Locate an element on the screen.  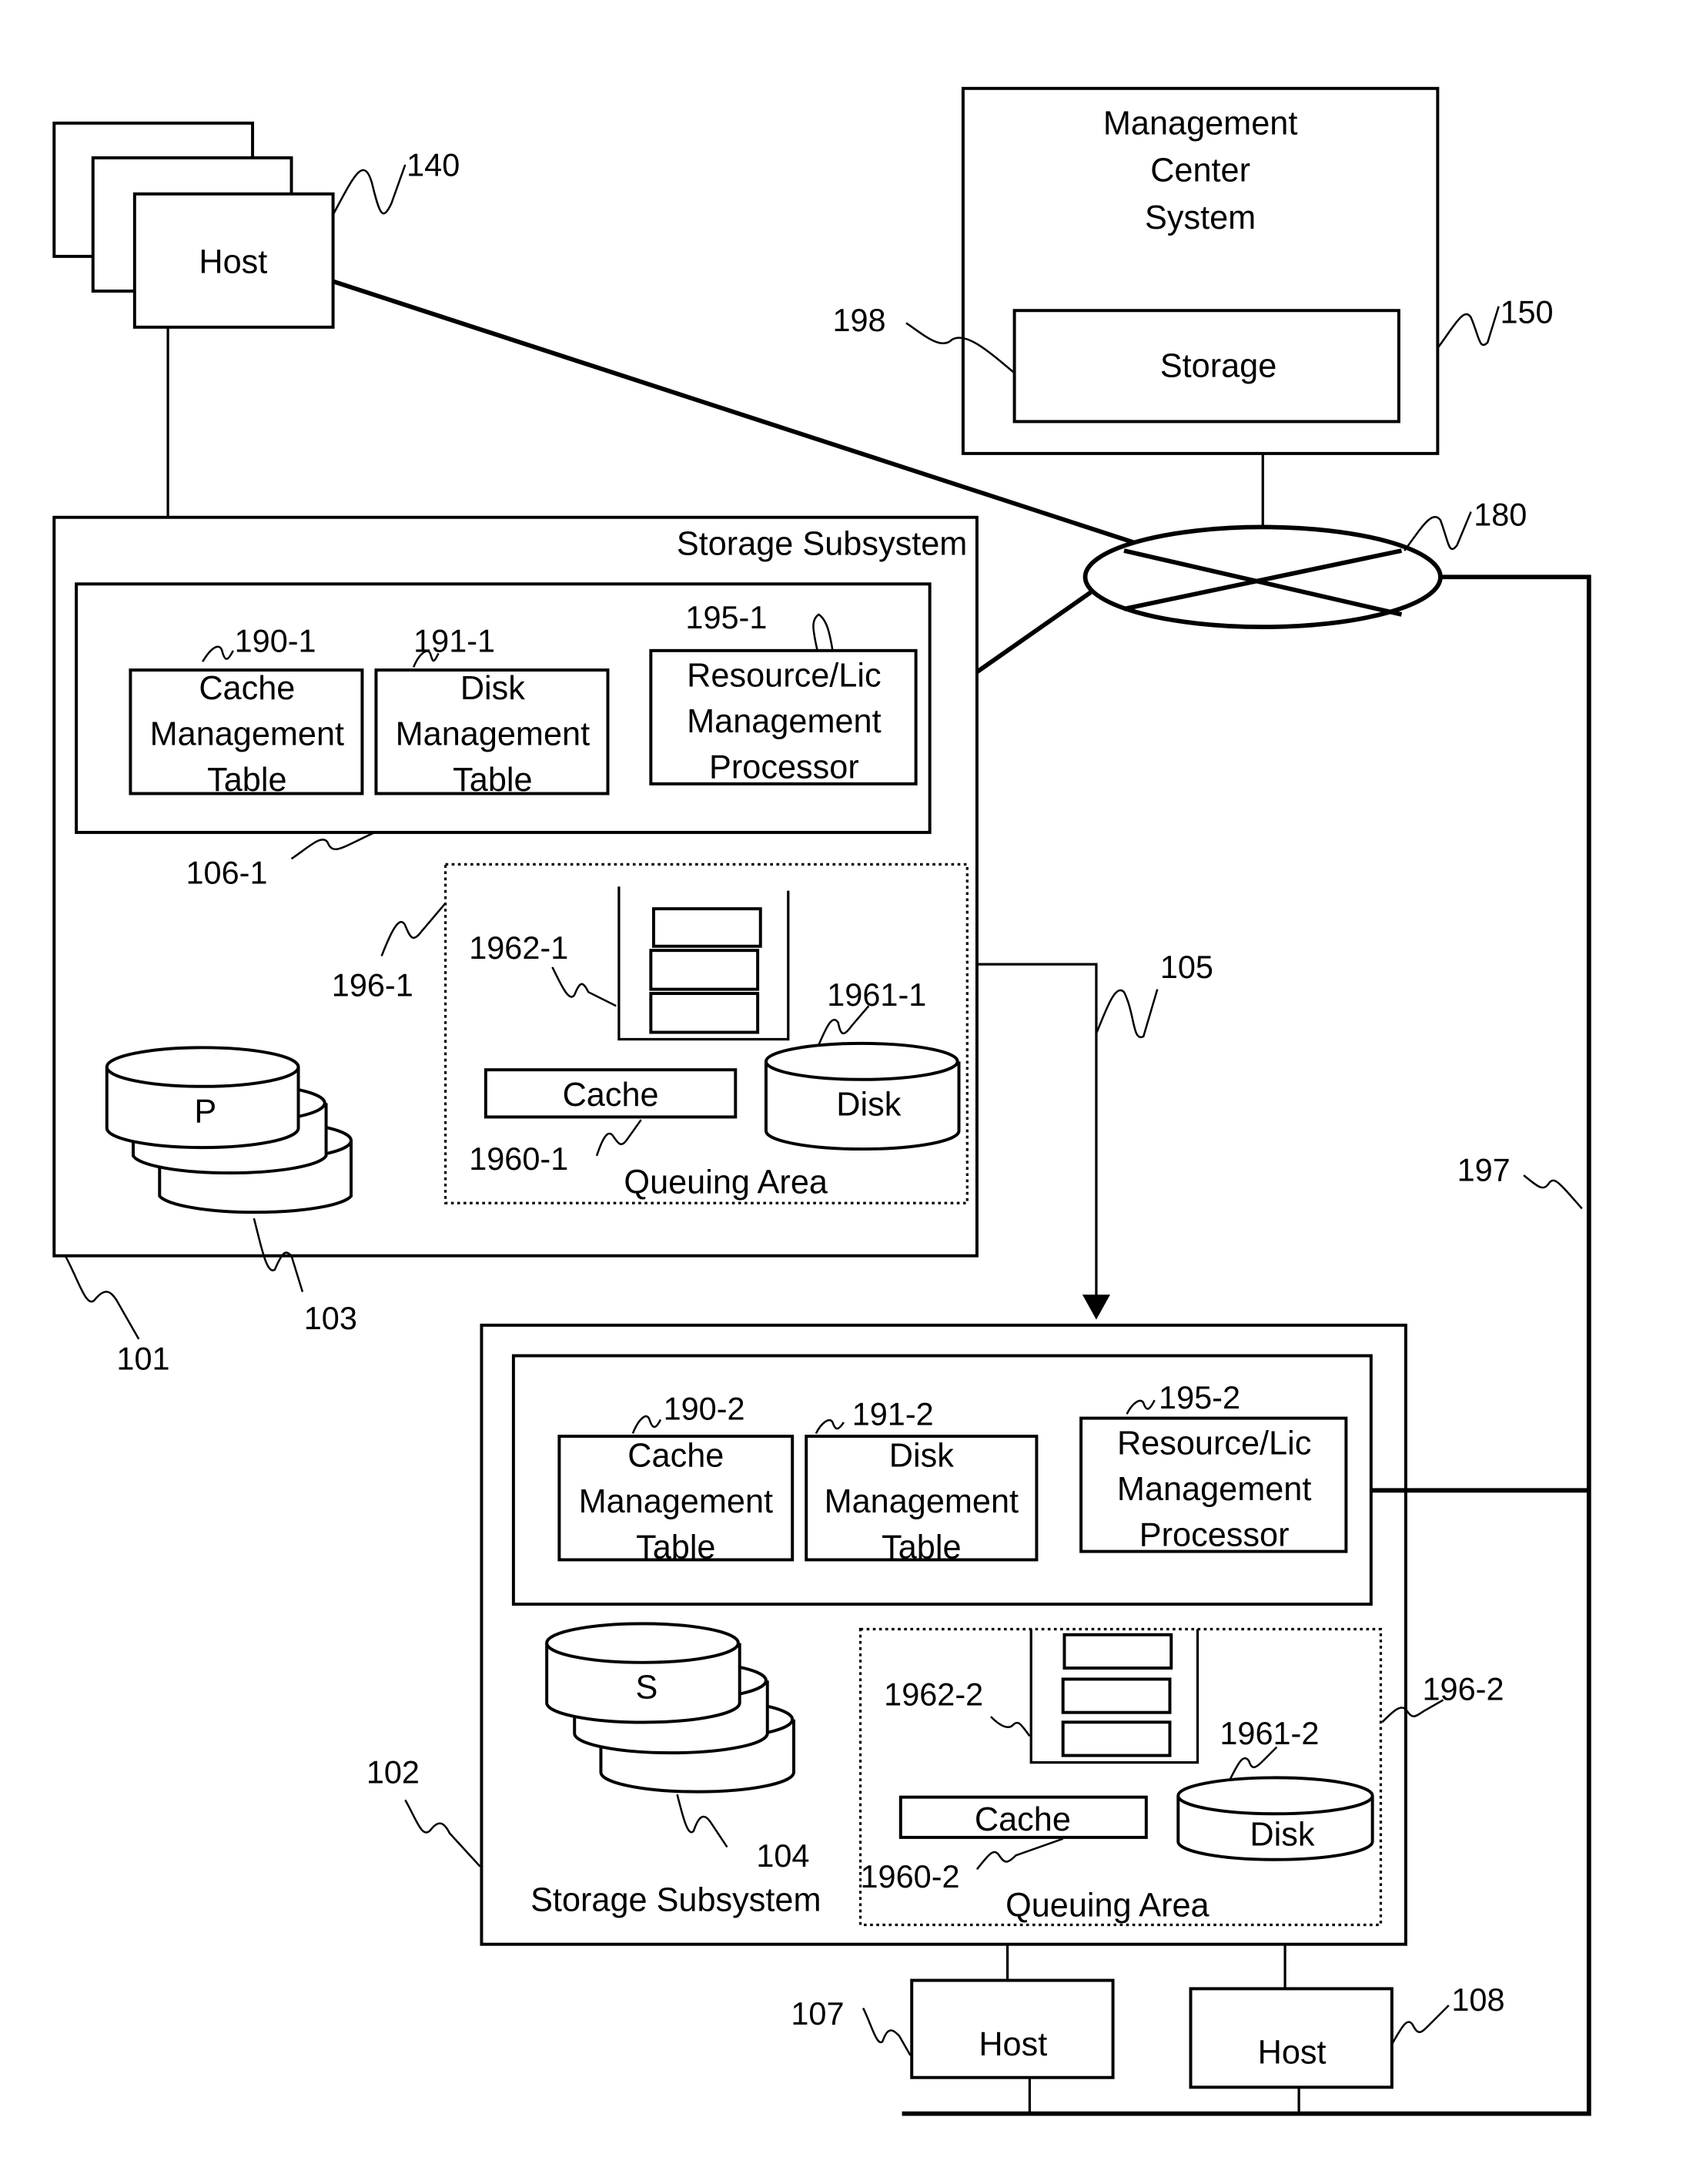
ref-190-2: 190-2 is located at coordinates (704, 1408).